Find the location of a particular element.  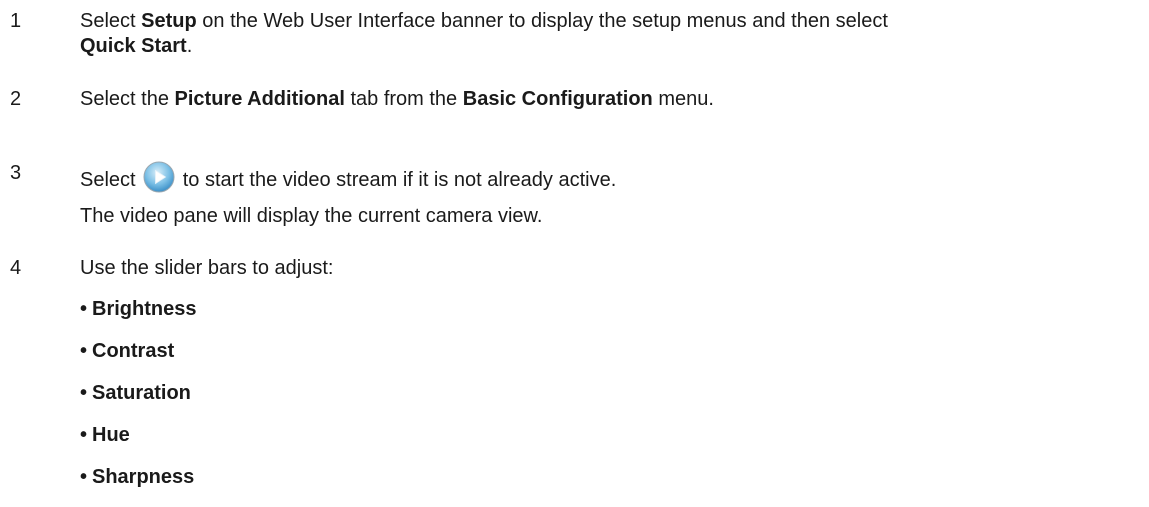

list-item: • Contrast is located at coordinates (138, 360).